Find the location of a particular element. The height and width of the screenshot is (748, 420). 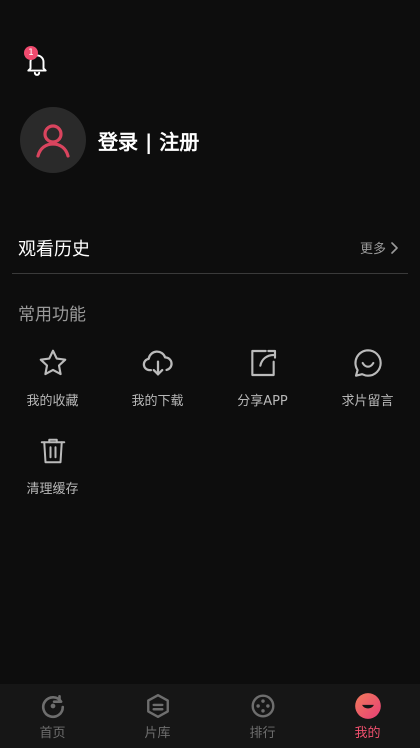

ranking-icon is located at coordinates (262, 705).